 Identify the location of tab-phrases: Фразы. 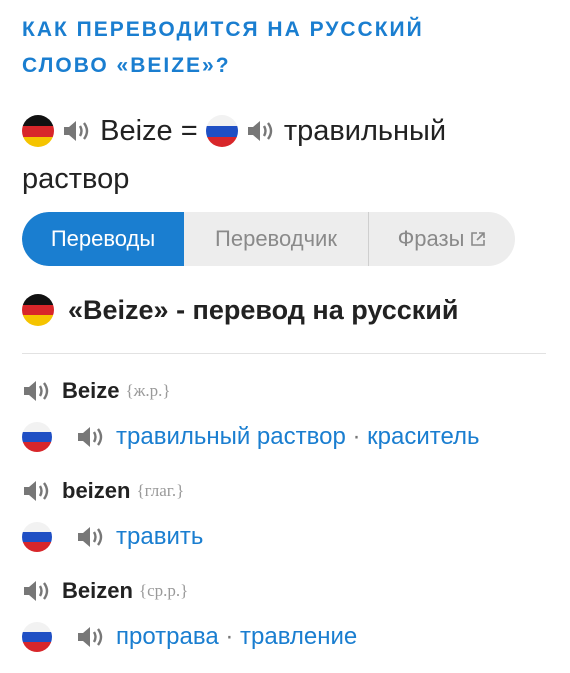
(442, 239).